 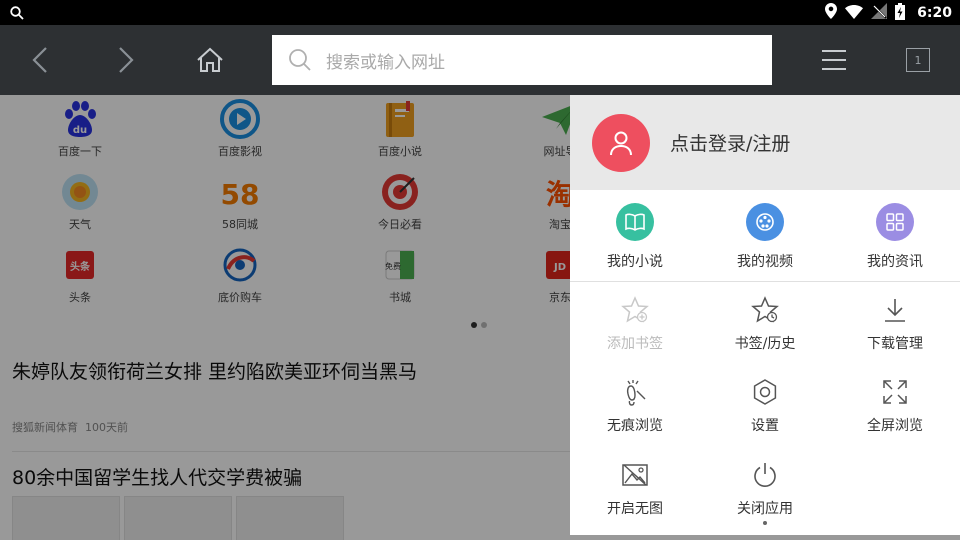 I want to click on user-icon, so click(x=621, y=143).